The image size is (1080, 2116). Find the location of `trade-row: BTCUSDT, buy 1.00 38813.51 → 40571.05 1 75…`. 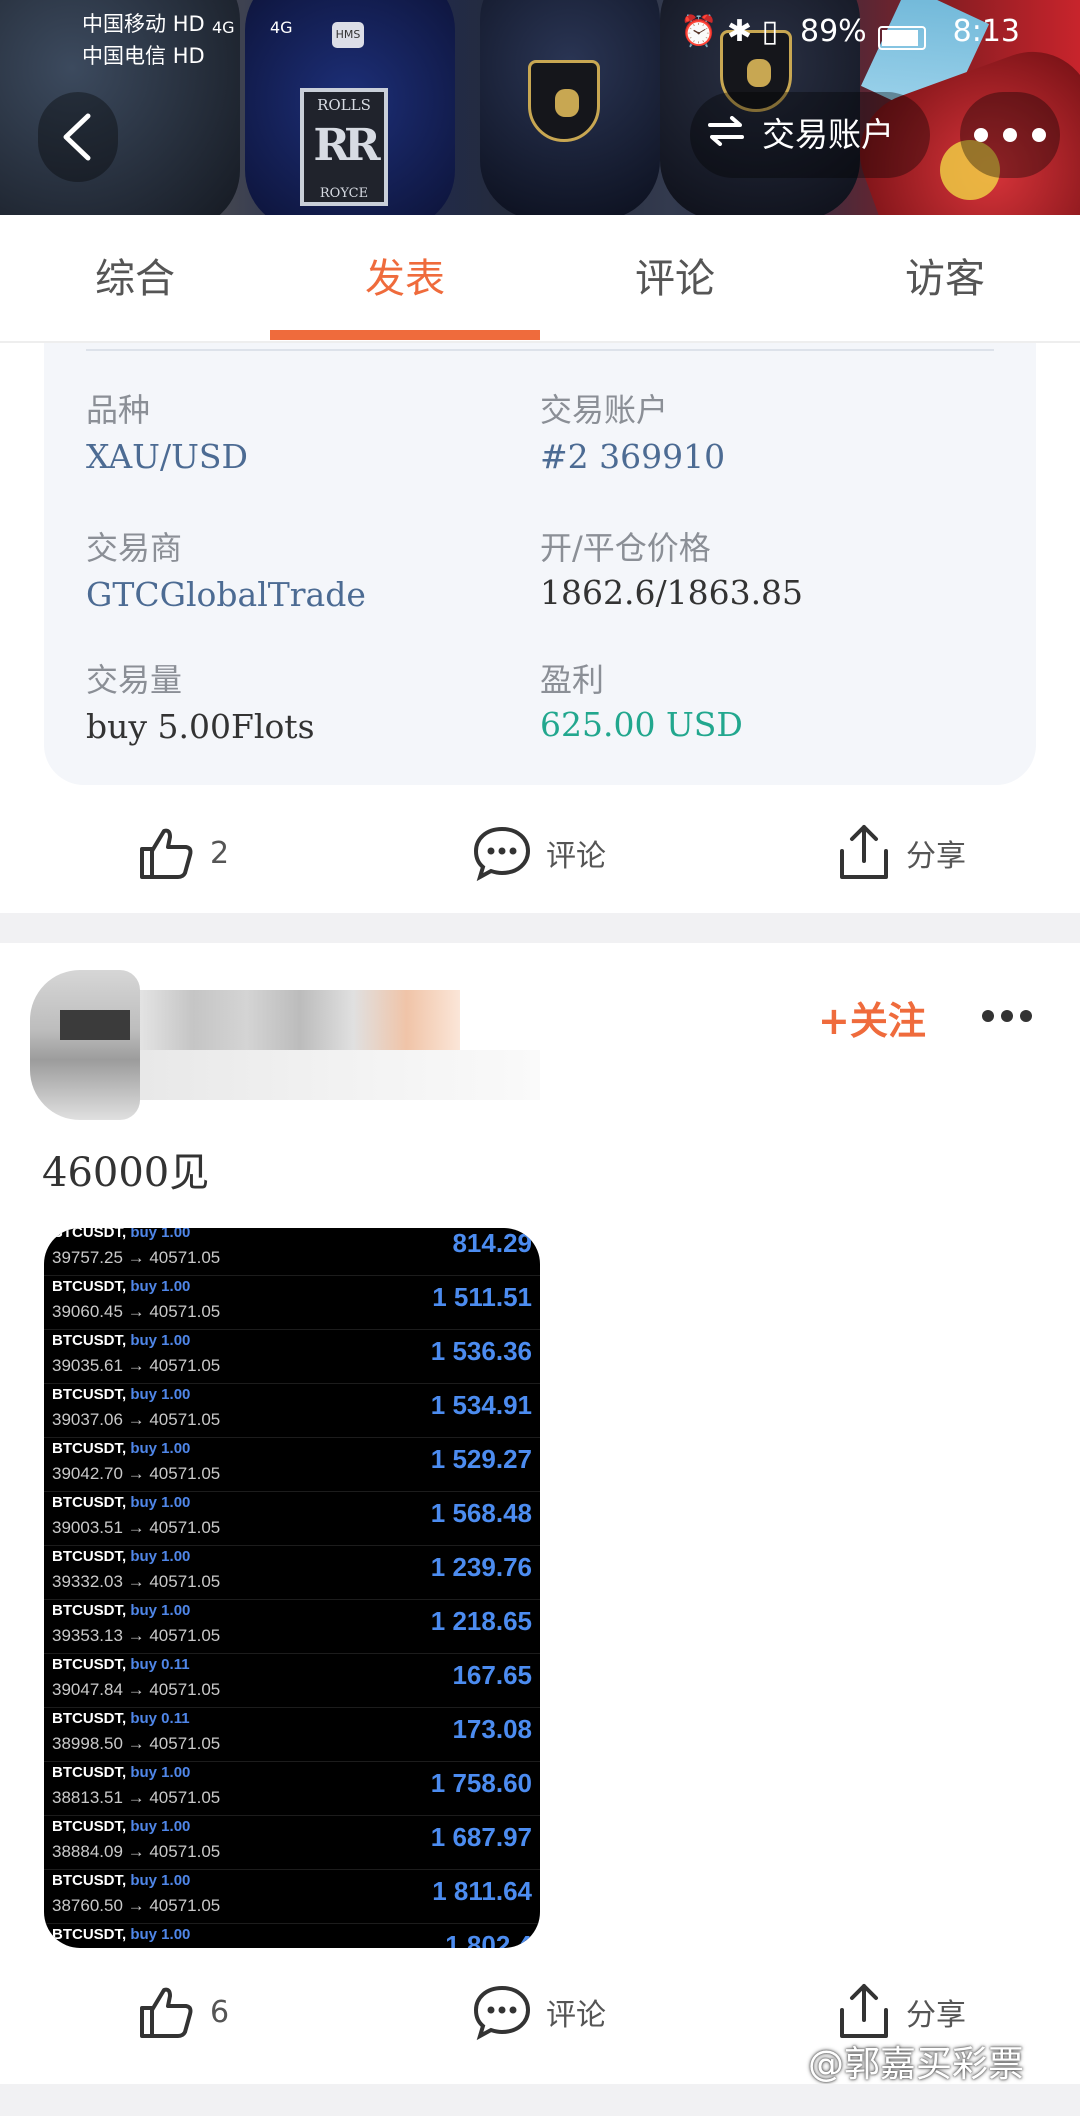

trade-row: BTCUSDT, buy 1.00 38813.51 → 40571.05 1 75… is located at coordinates (292, 1789).